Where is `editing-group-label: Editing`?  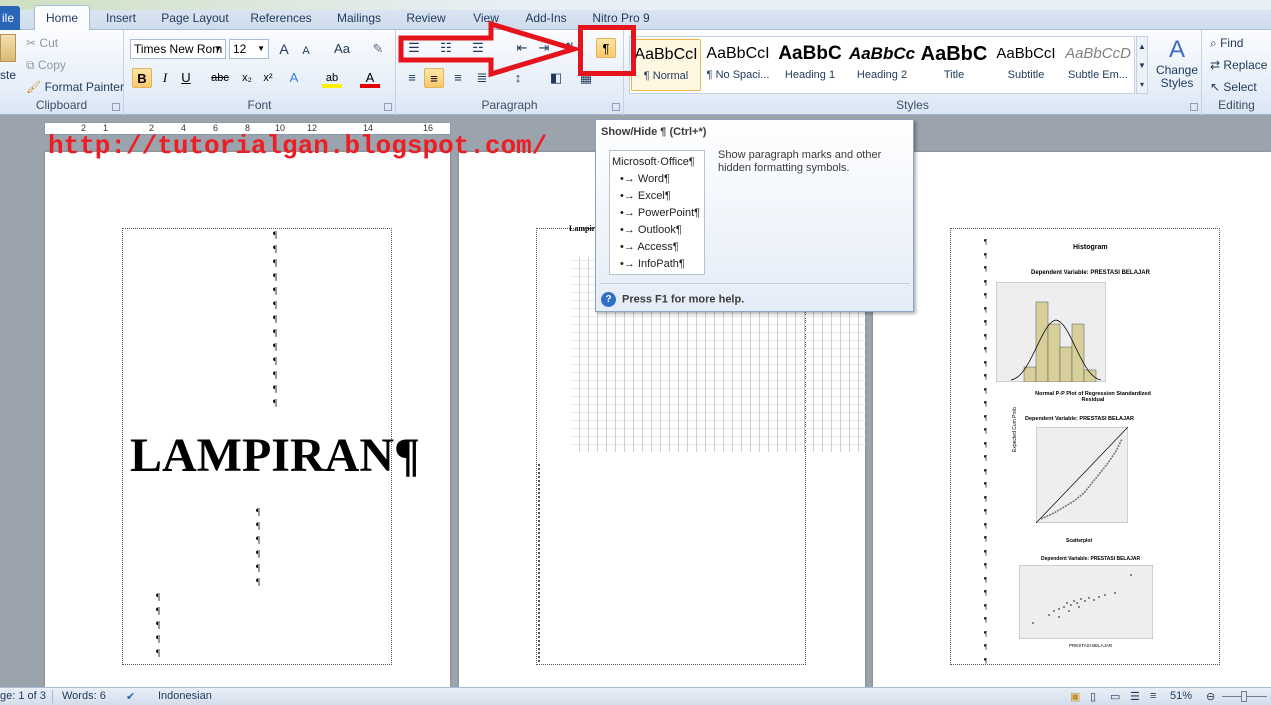
editing-group-label: Editing is located at coordinates (1236, 105).